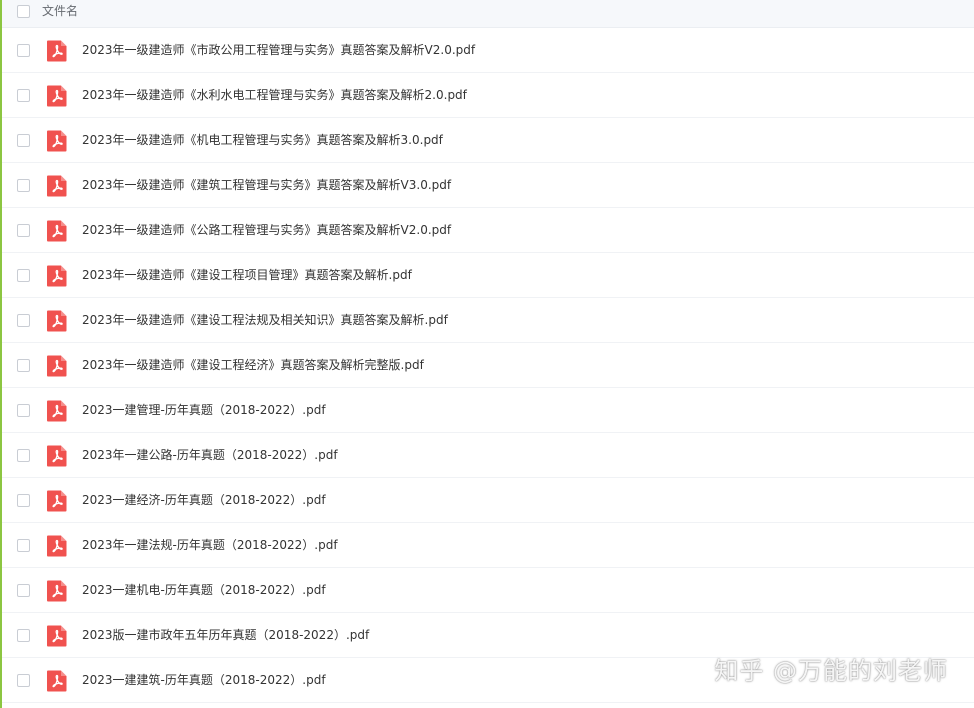 Image resolution: width=974 pixels, height=708 pixels. What do you see at coordinates (488, 500) in the screenshot?
I see `file-row: 2023一建经济-历年真题（2018-2022）.pdf` at bounding box center [488, 500].